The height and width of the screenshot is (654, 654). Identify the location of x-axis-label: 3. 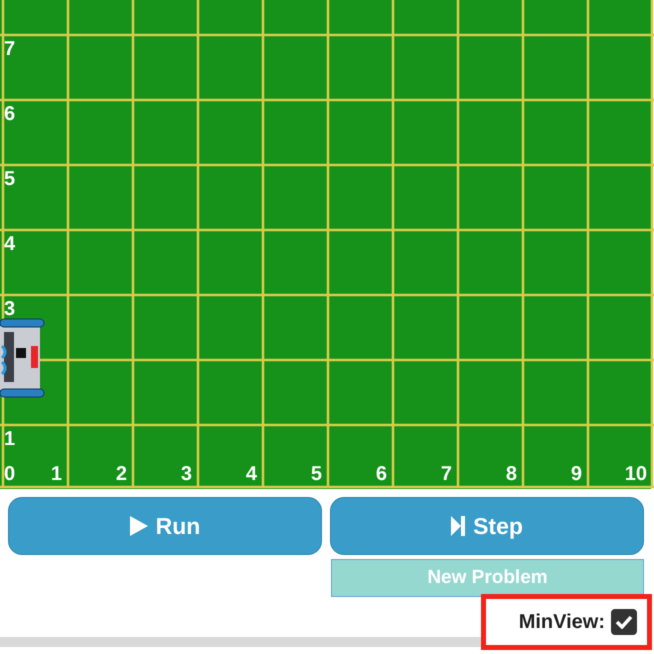
(186, 474).